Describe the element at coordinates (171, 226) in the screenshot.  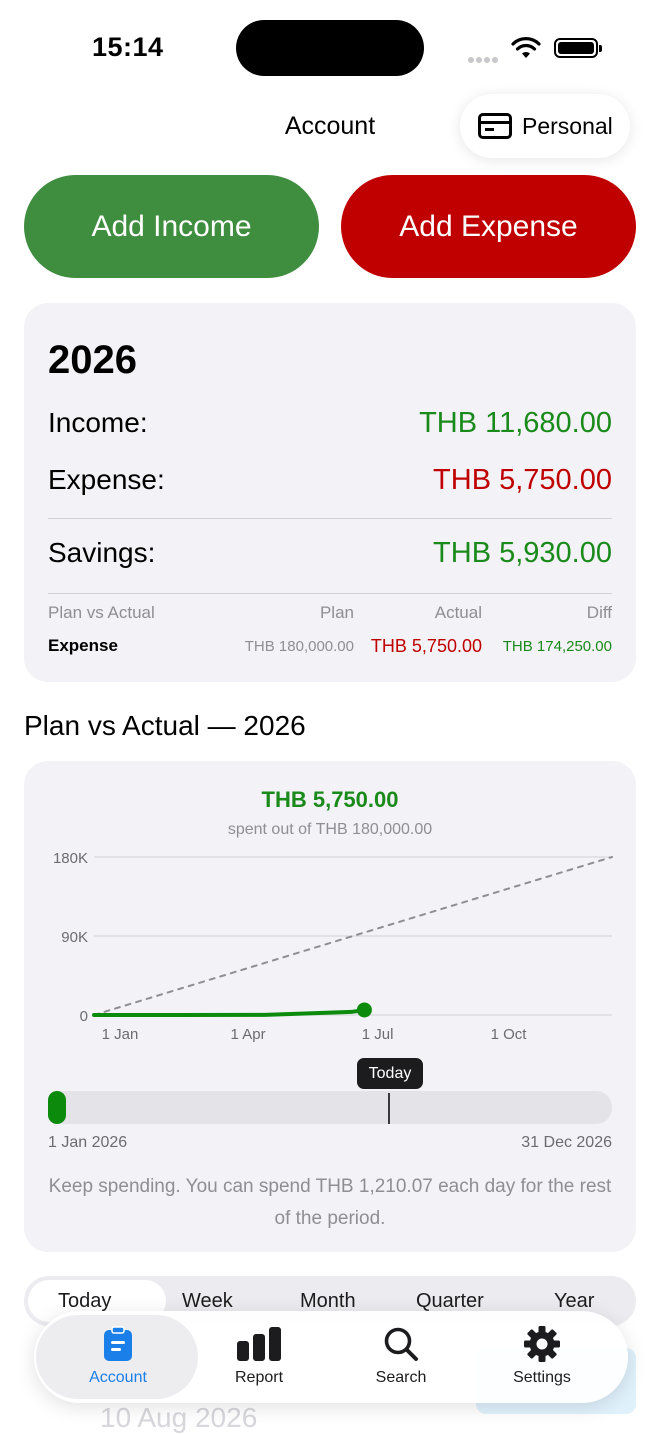
I see `add-income-button: Add Income` at that location.